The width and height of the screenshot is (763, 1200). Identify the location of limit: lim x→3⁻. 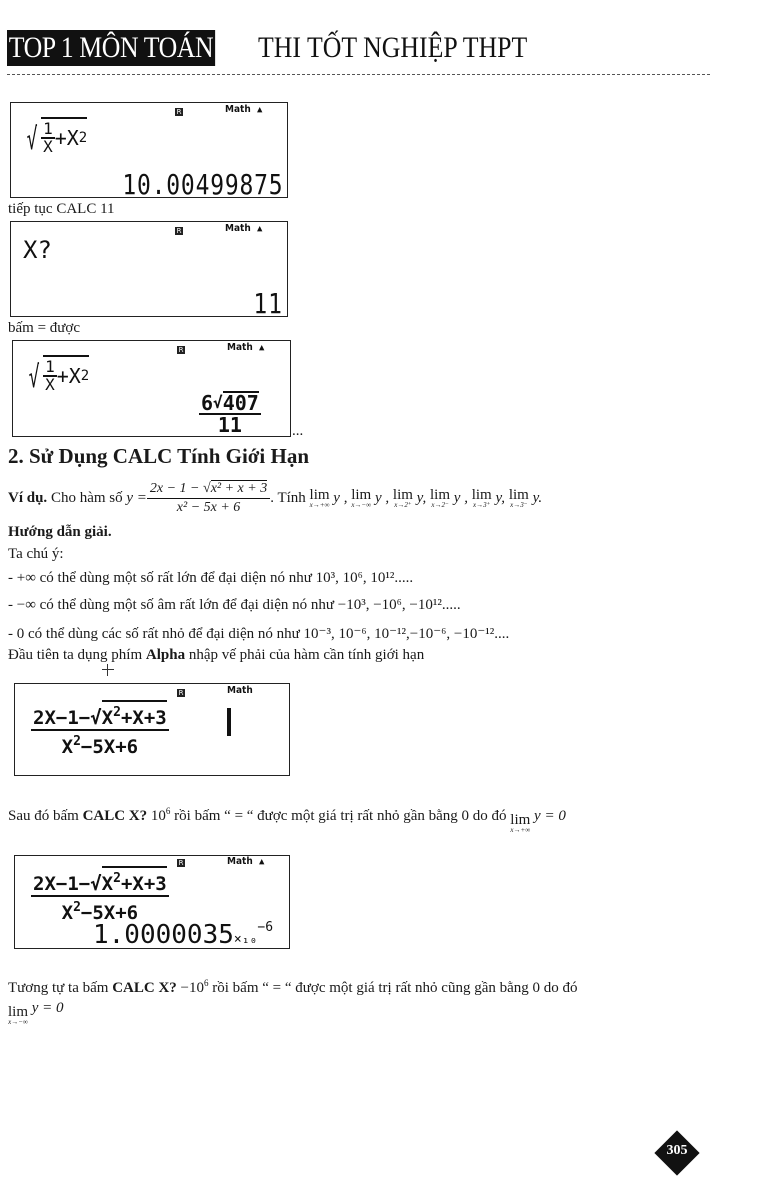
(518, 497).